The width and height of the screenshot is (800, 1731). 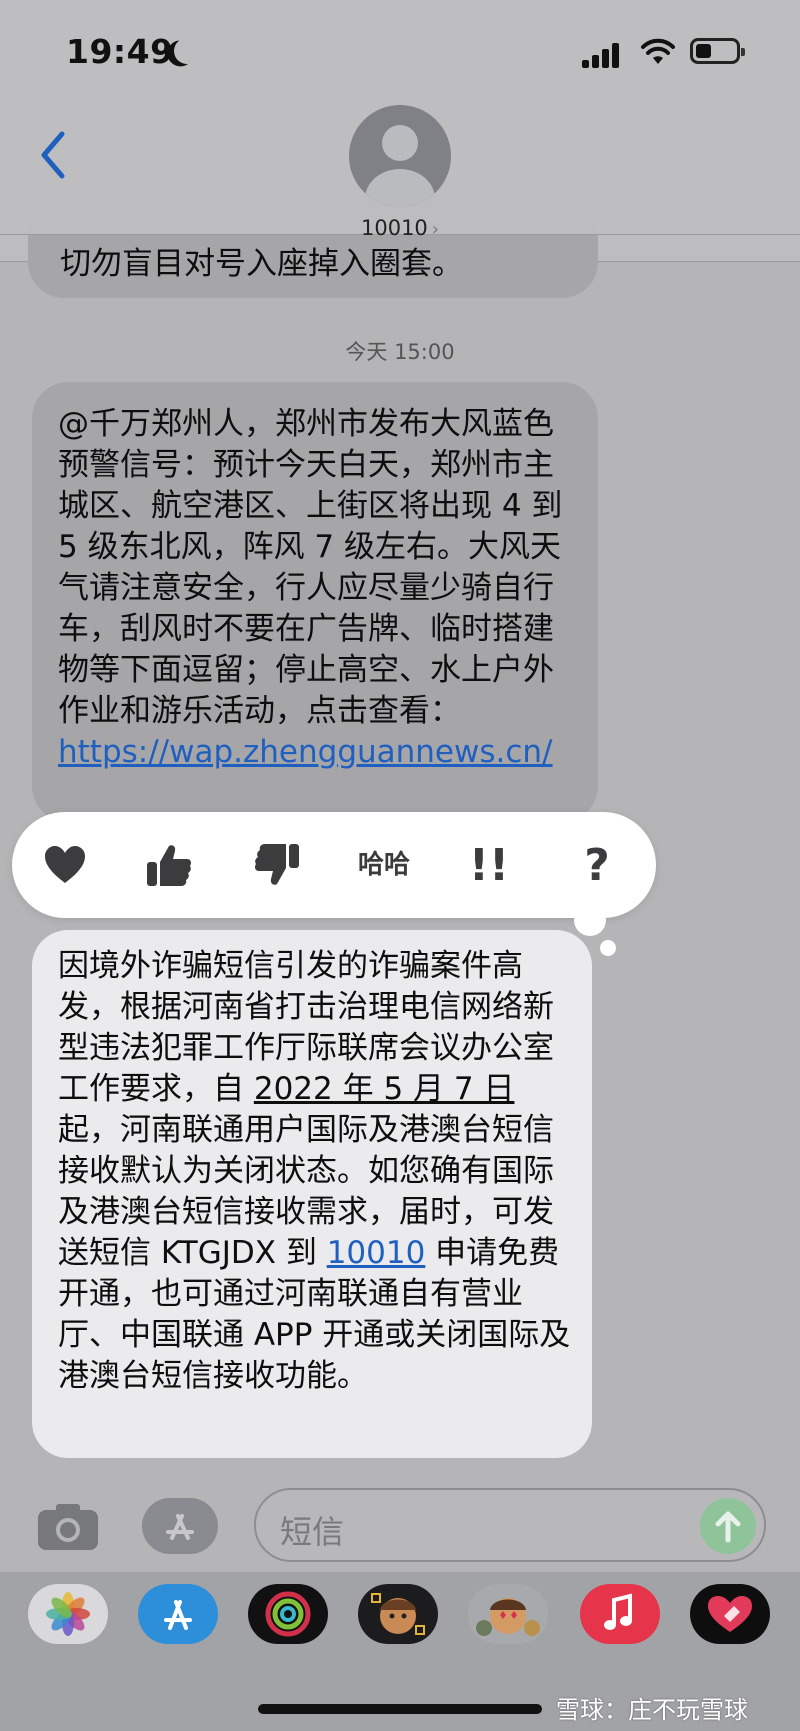 What do you see at coordinates (489, 865) in the screenshot?
I see `exclamation-icon: !!` at bounding box center [489, 865].